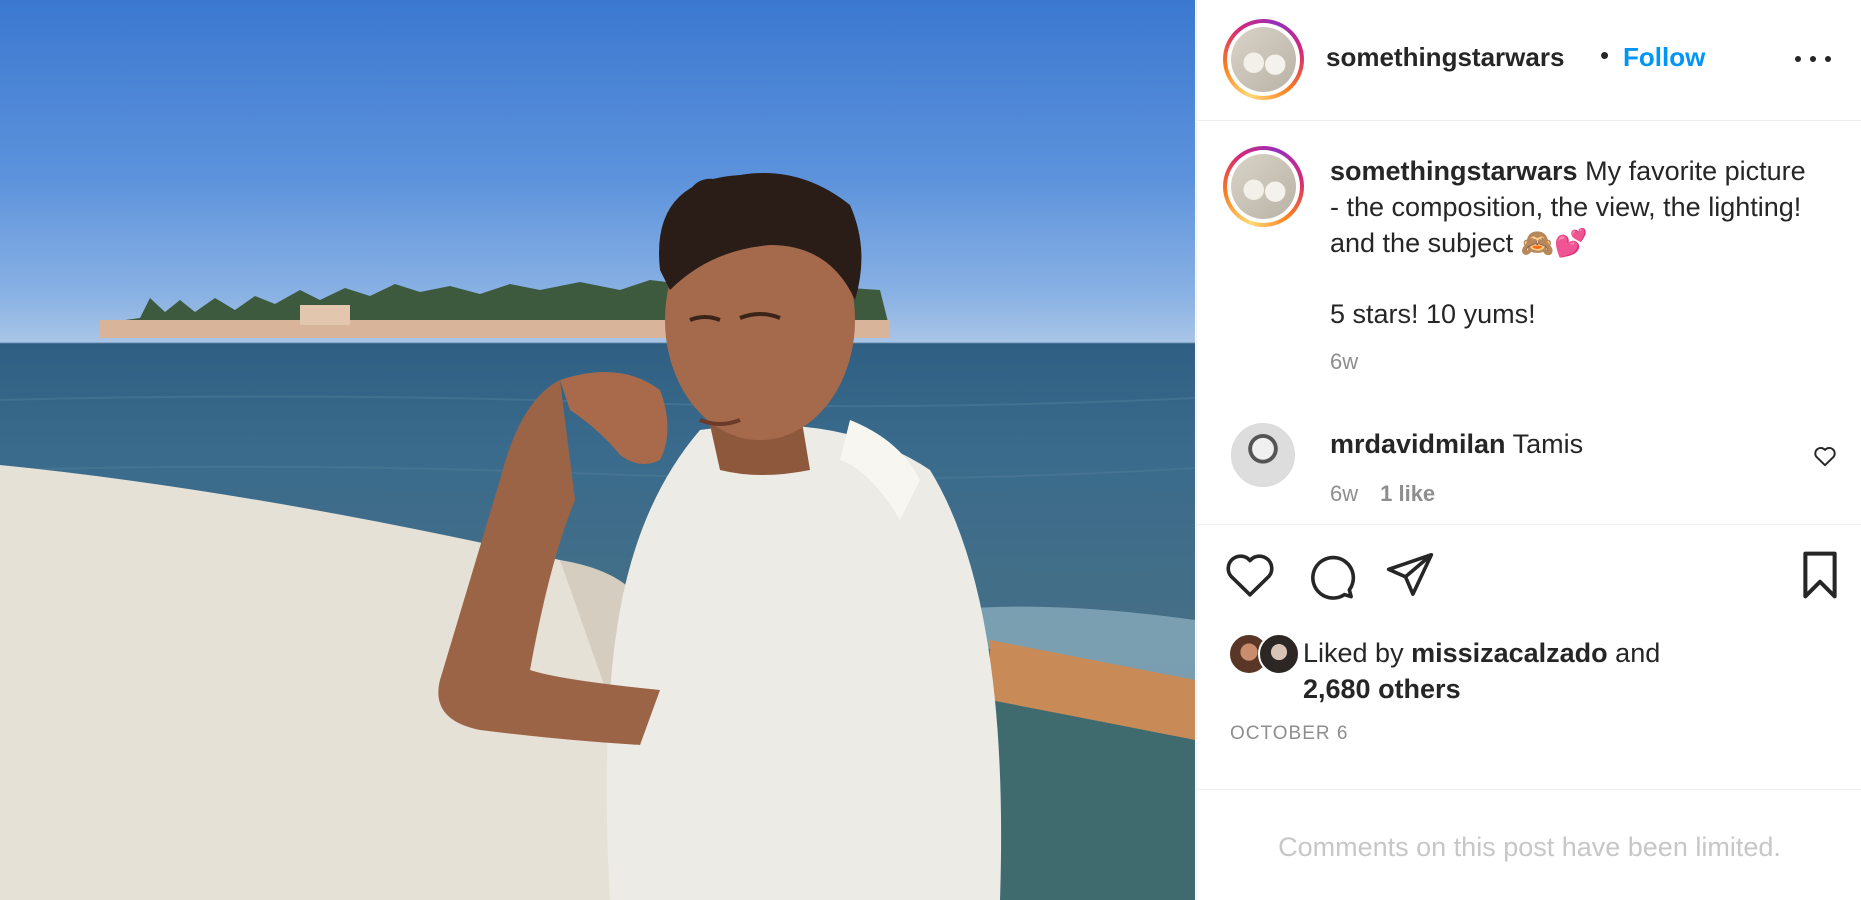  I want to click on comment-timestamp: 6w, so click(1344, 493).